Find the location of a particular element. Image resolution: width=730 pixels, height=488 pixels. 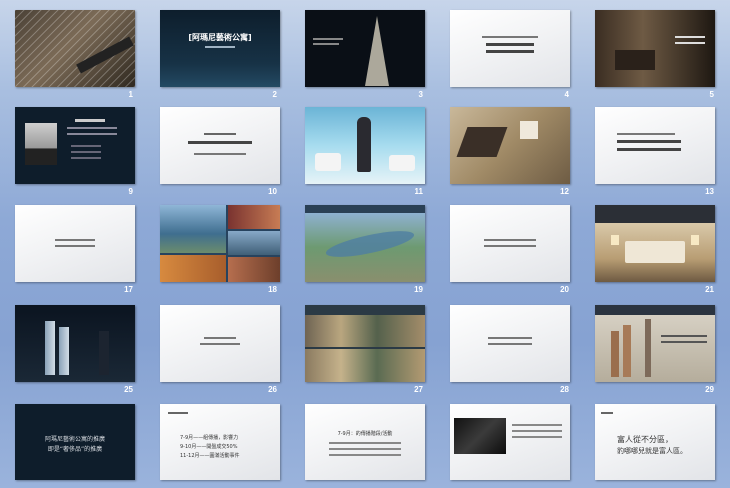

slide-text: 豹哪哪兒就是富人區。 is located at coordinates (652, 451).